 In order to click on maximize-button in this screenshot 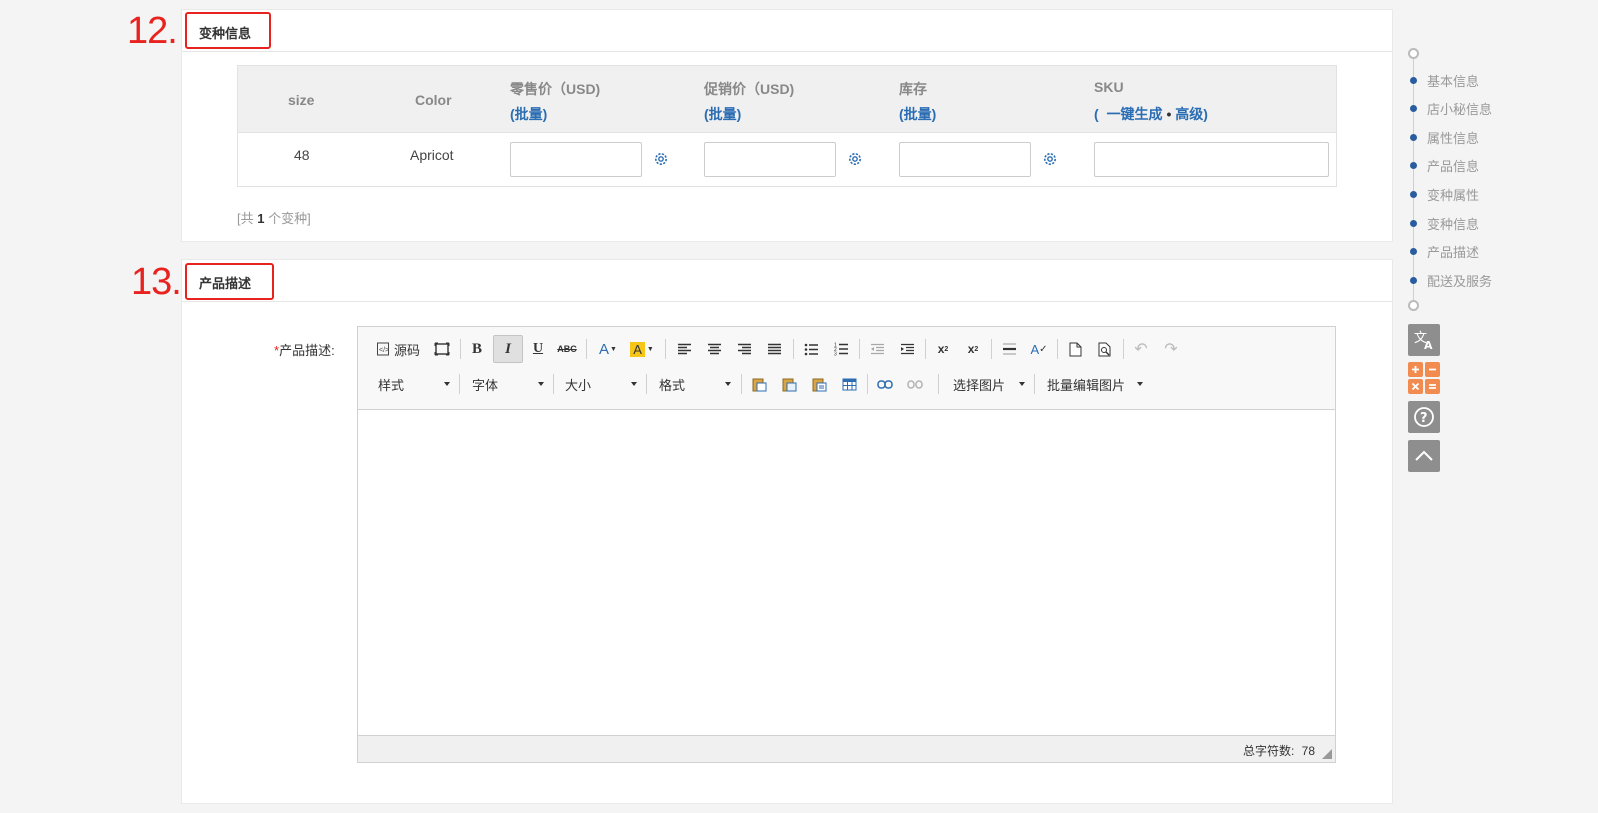, I will do `click(442, 349)`.